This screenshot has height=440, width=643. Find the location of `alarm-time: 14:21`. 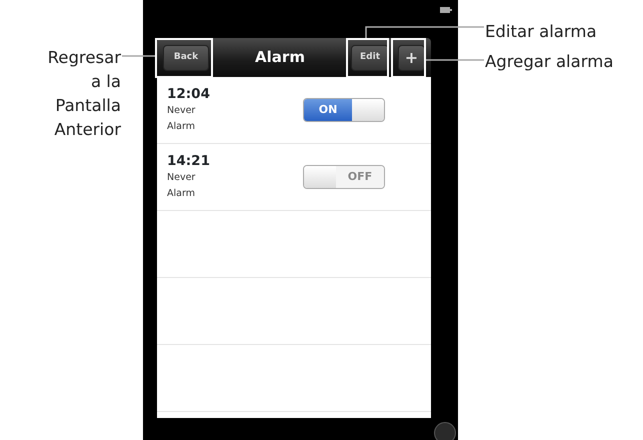

alarm-time: 14:21 is located at coordinates (188, 161).